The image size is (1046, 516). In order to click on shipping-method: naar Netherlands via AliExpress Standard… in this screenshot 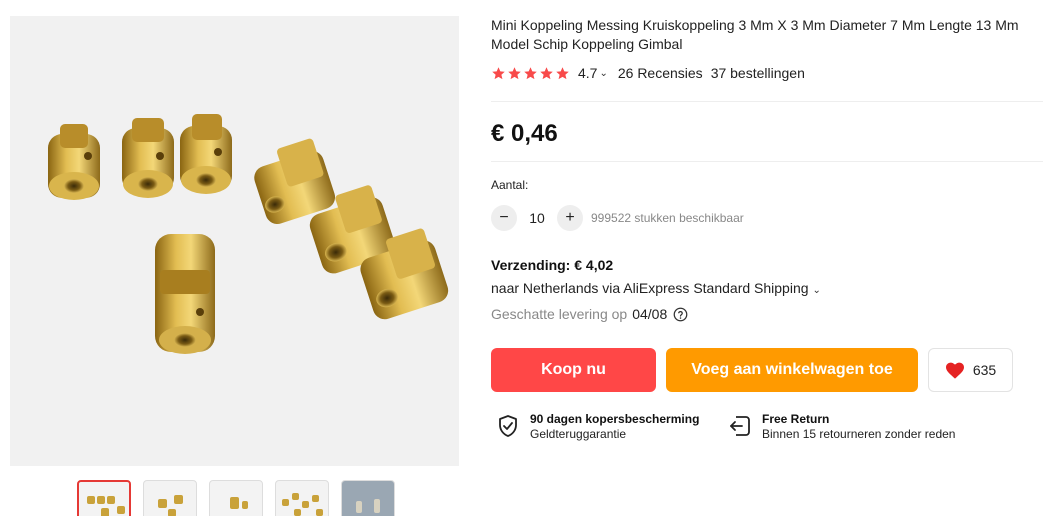, I will do `click(661, 288)`.